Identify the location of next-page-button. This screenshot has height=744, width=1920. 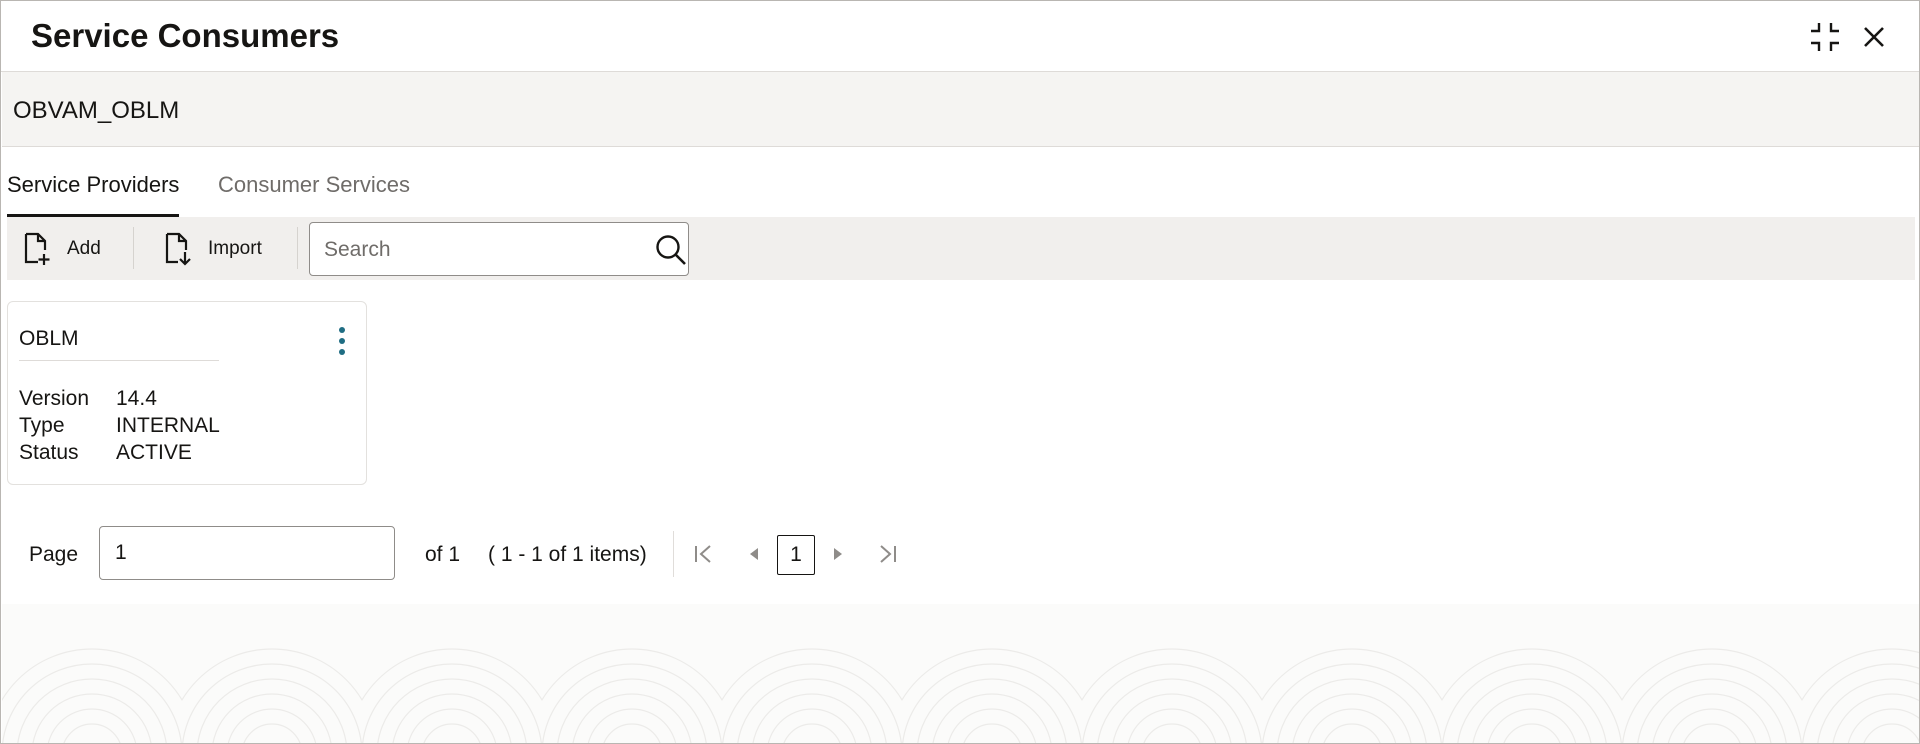
(838, 554).